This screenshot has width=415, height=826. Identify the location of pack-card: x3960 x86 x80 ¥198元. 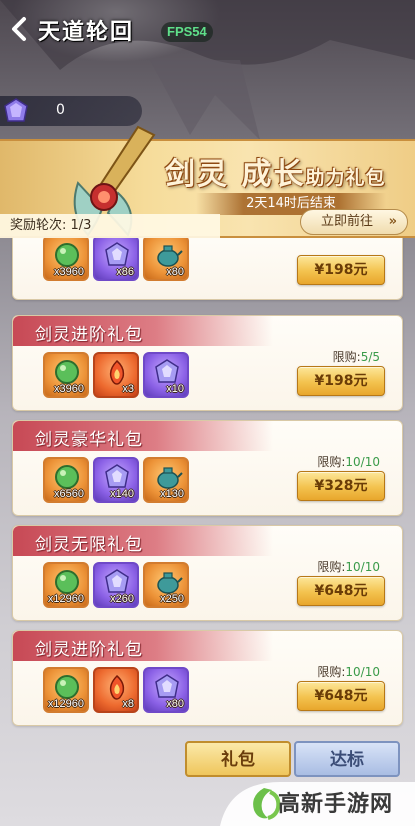
(207, 269).